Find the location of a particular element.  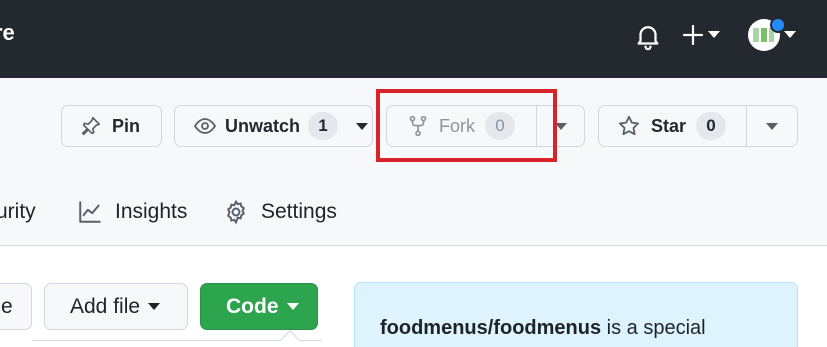

graph-icon is located at coordinates (90, 212).